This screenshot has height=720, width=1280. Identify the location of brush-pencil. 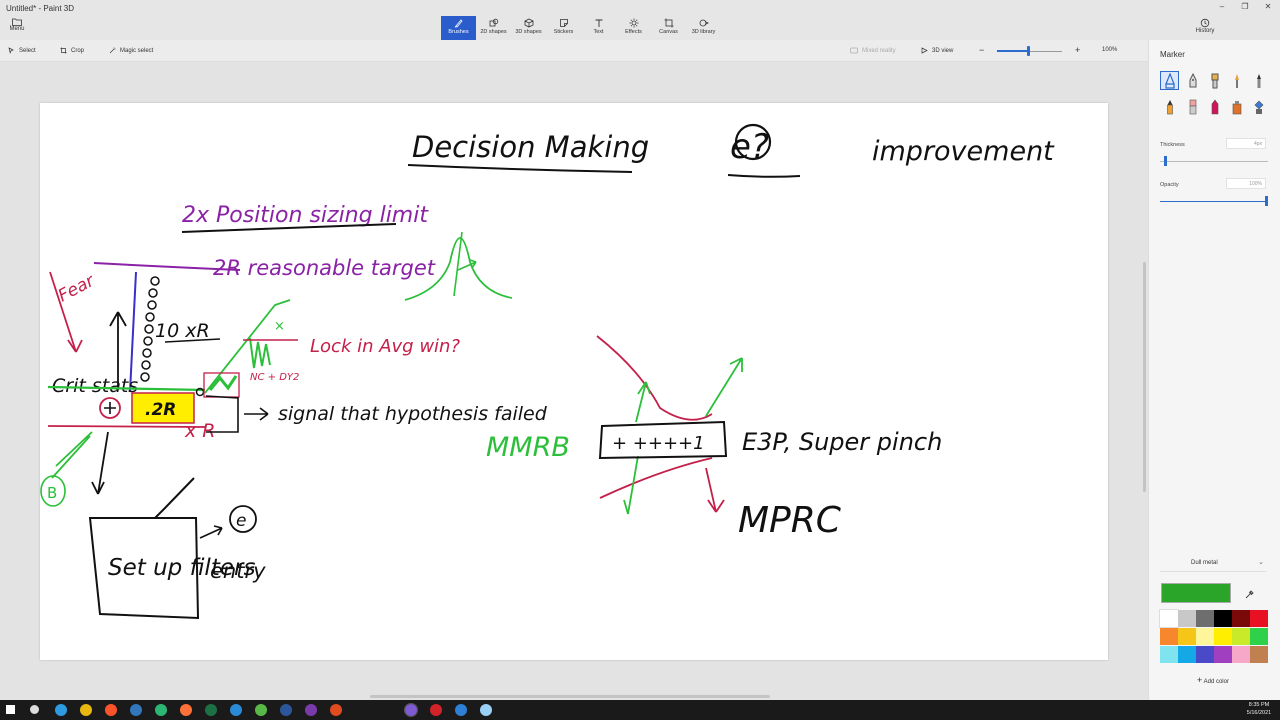
(1169, 106).